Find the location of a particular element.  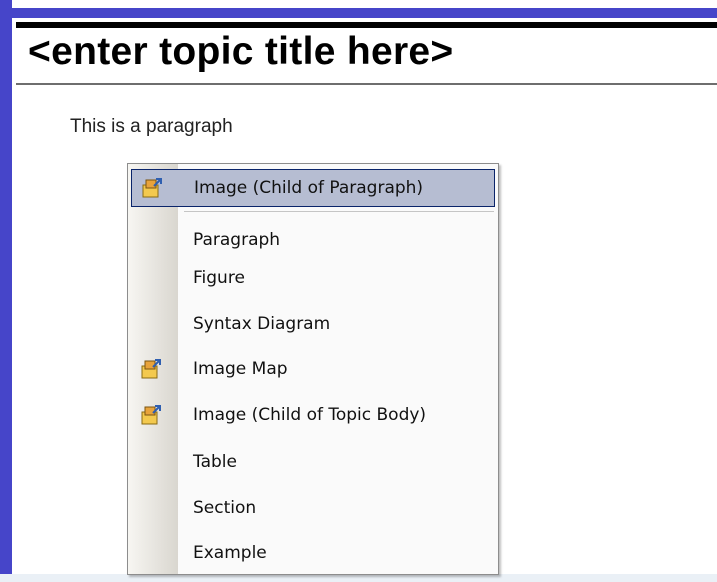

menu-item-section: Section is located at coordinates (313, 508).